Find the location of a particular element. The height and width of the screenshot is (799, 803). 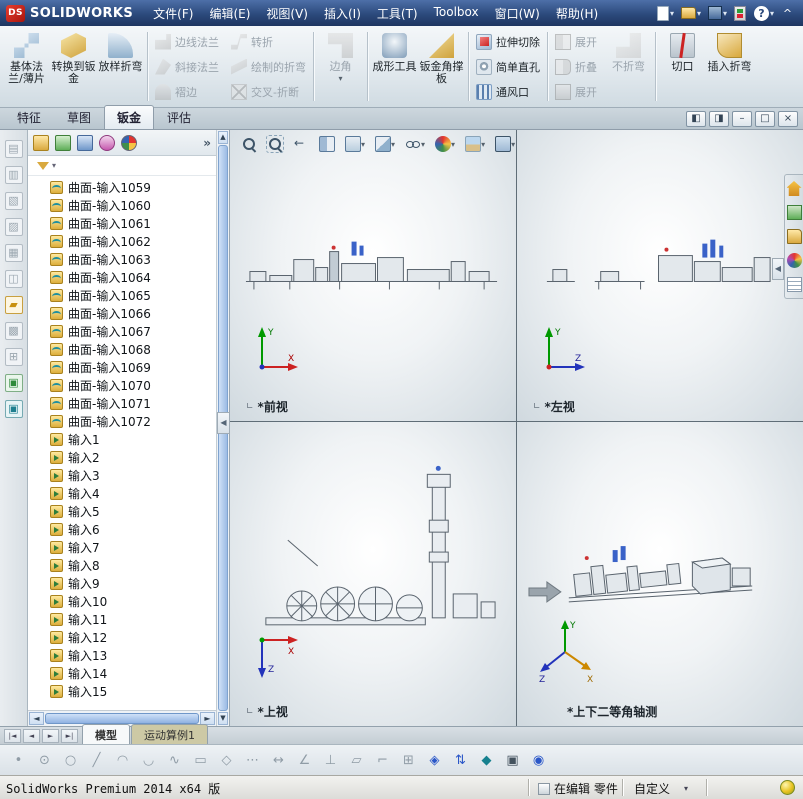

forming-tool-button: 成形工具 is located at coordinates (394, 51).